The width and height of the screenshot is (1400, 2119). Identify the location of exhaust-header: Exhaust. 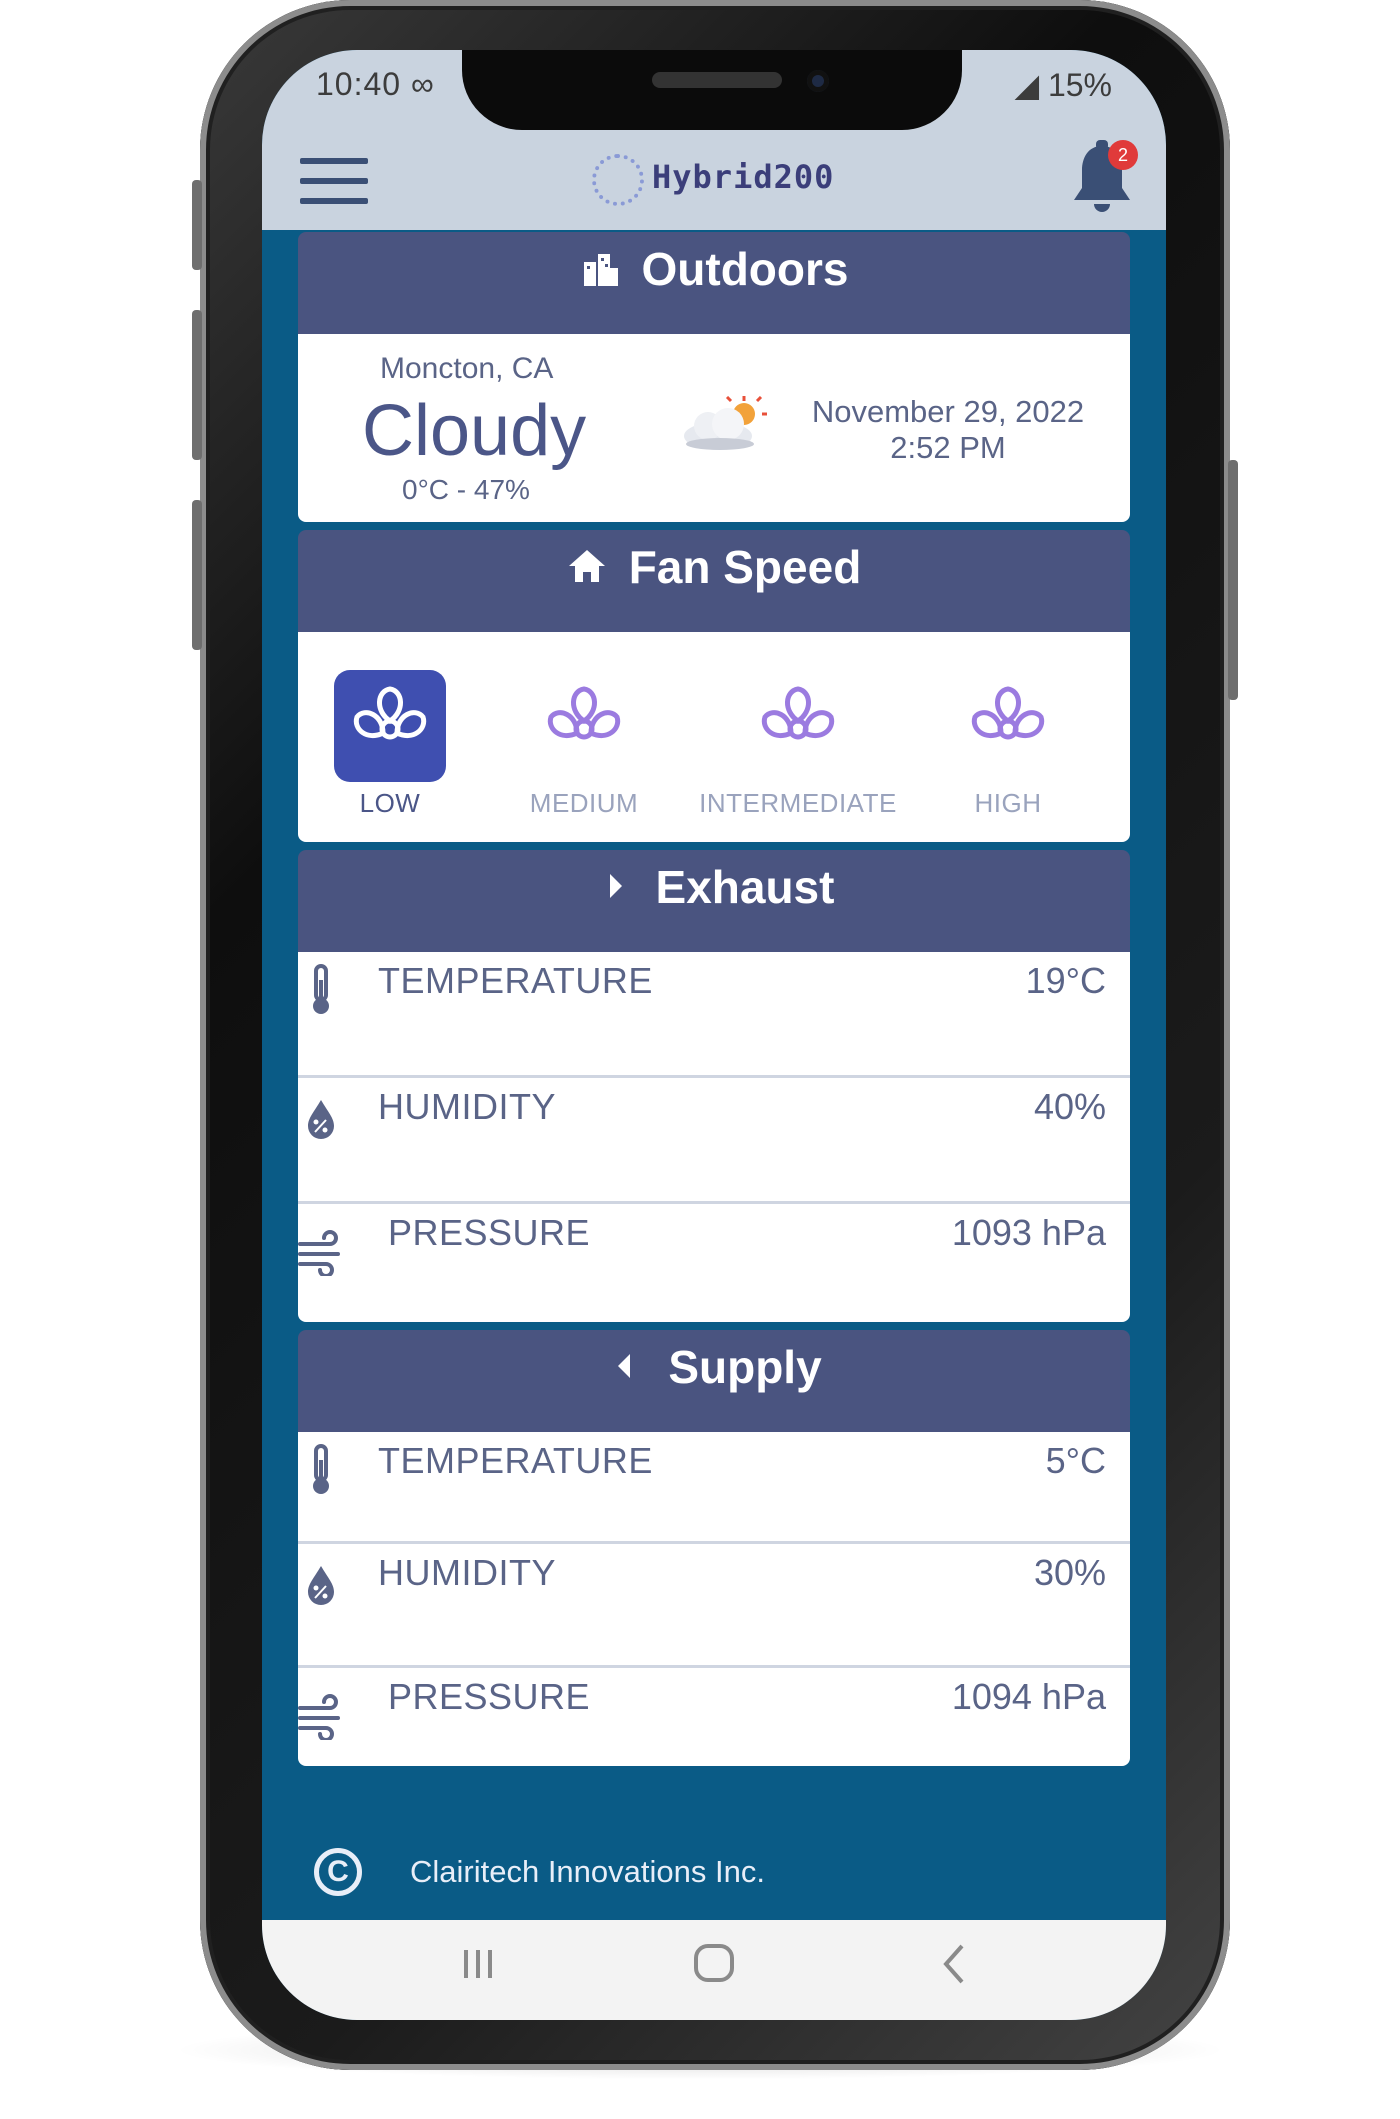
(714, 901).